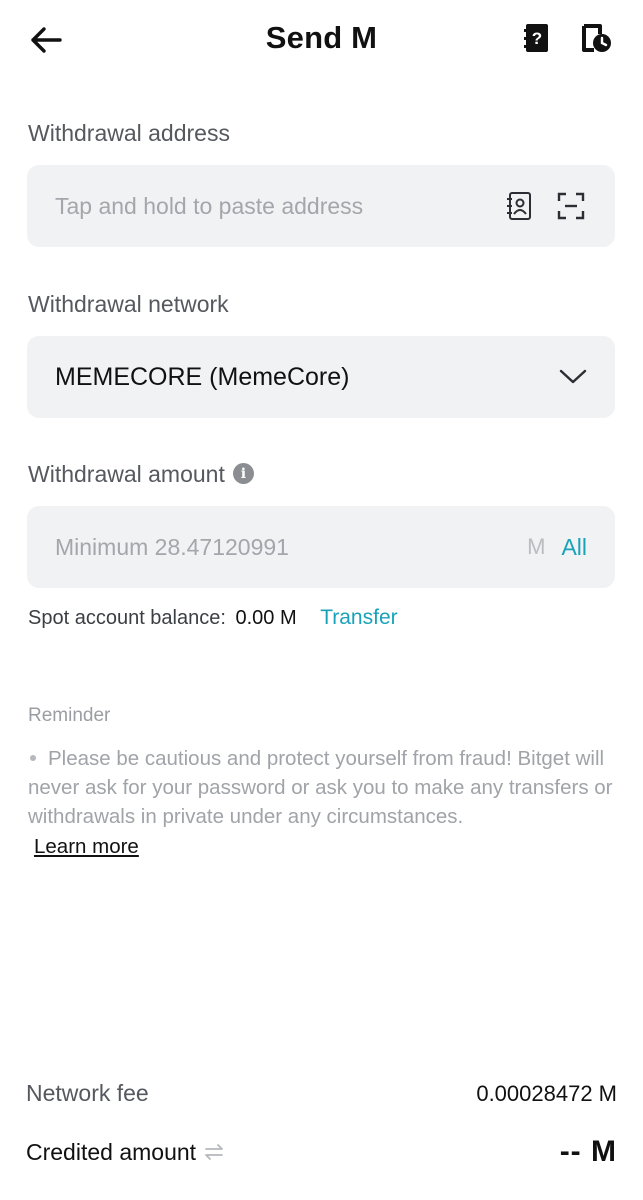  I want to click on network-fee-value: 0.00028472 M, so click(546, 1093).